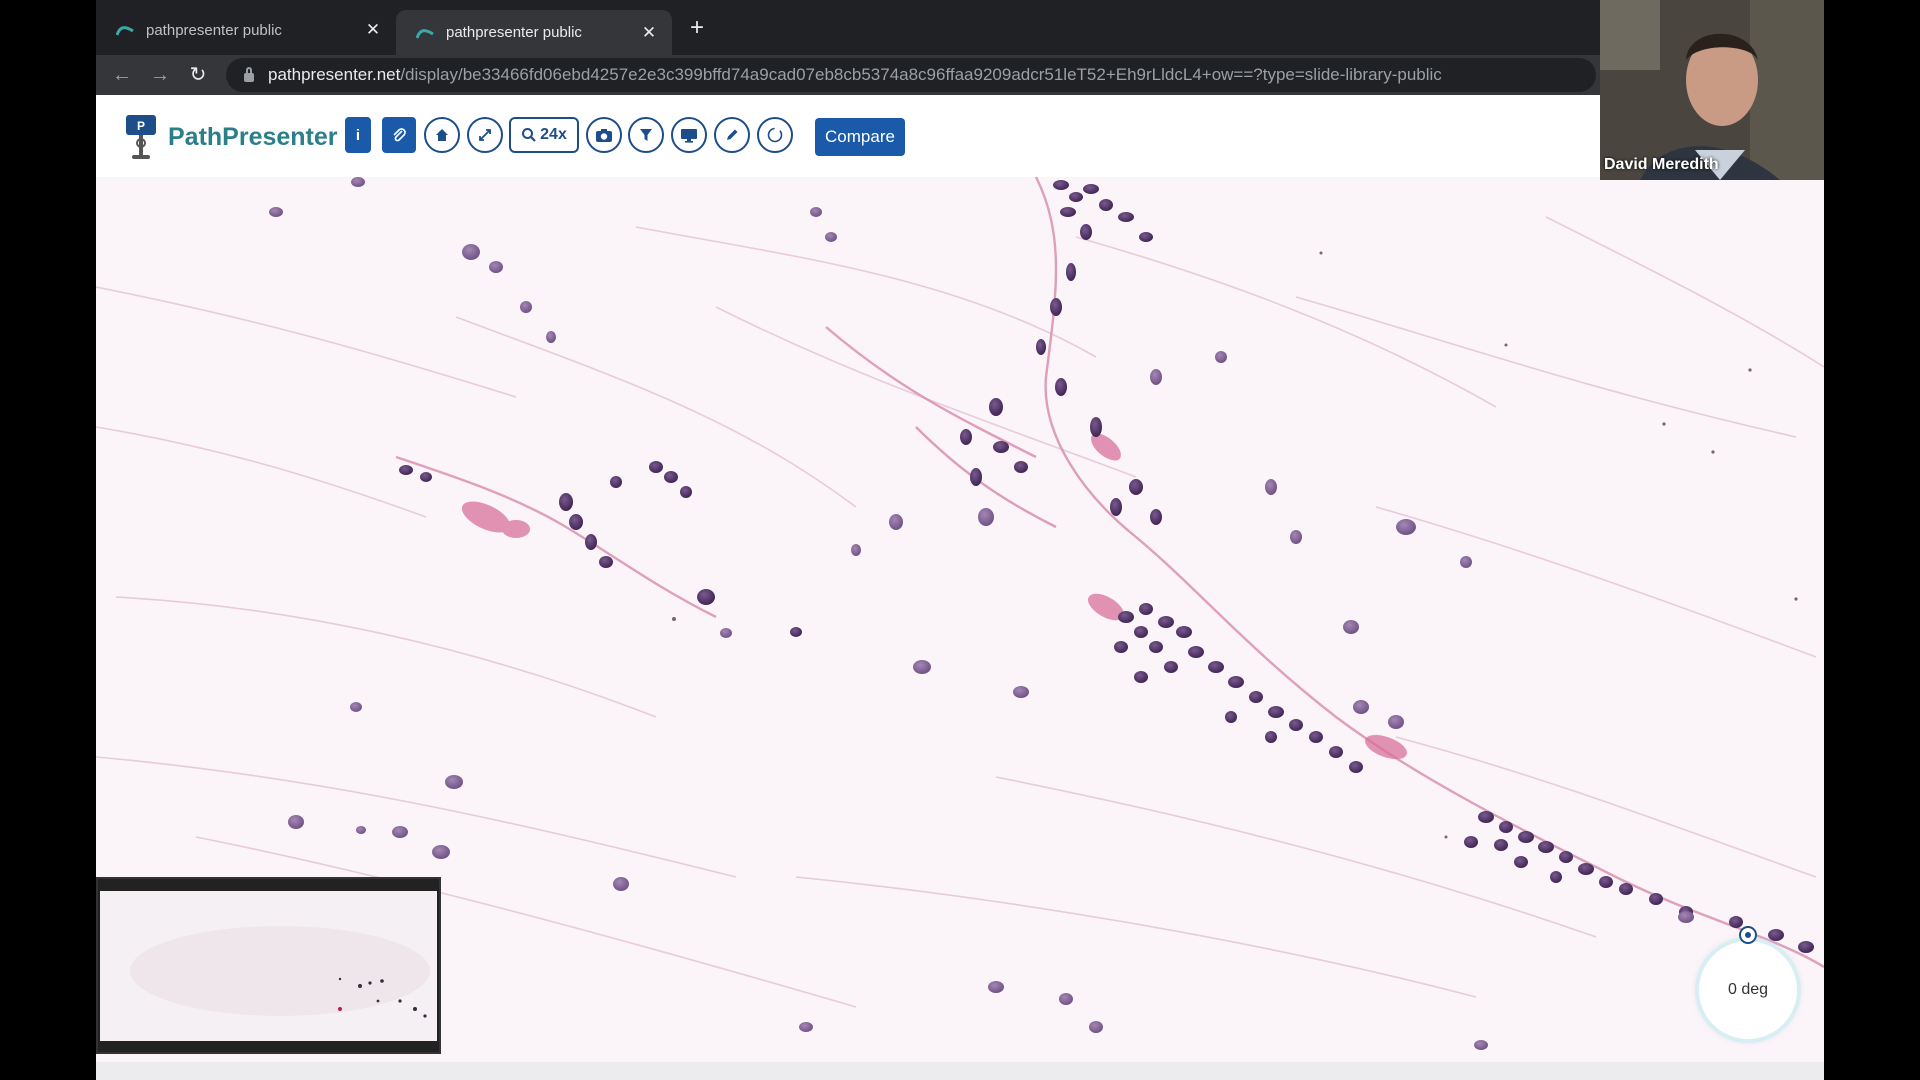 Image resolution: width=1920 pixels, height=1080 pixels. I want to click on rotate-button, so click(775, 135).